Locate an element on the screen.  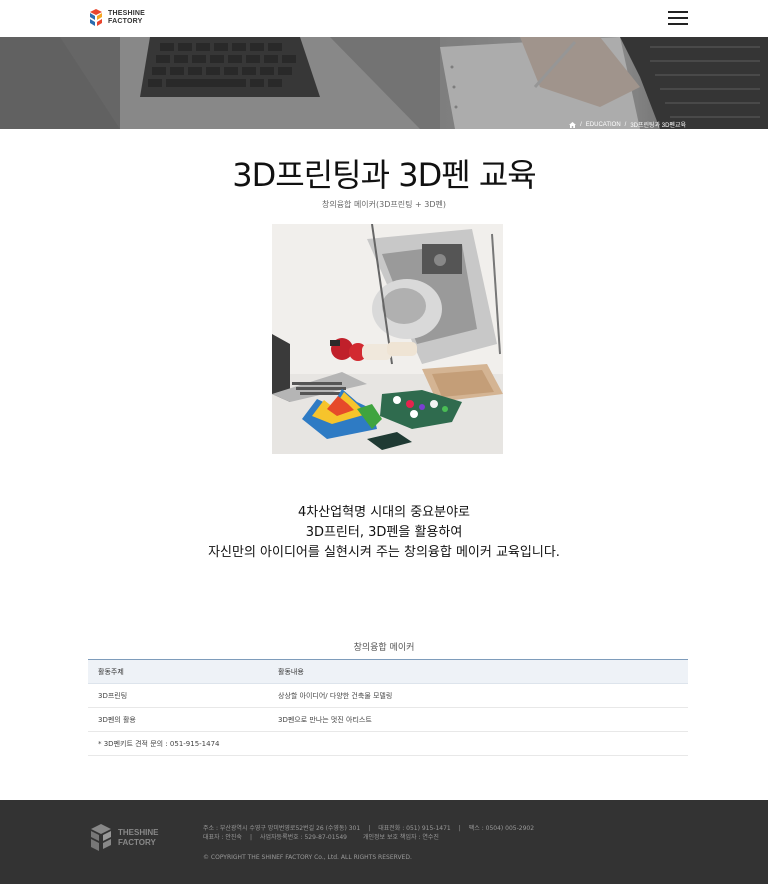
table-row: 3D펜의 활용 3D펜으로 만나는 멋진 아티스트 is located at coordinates (388, 719).